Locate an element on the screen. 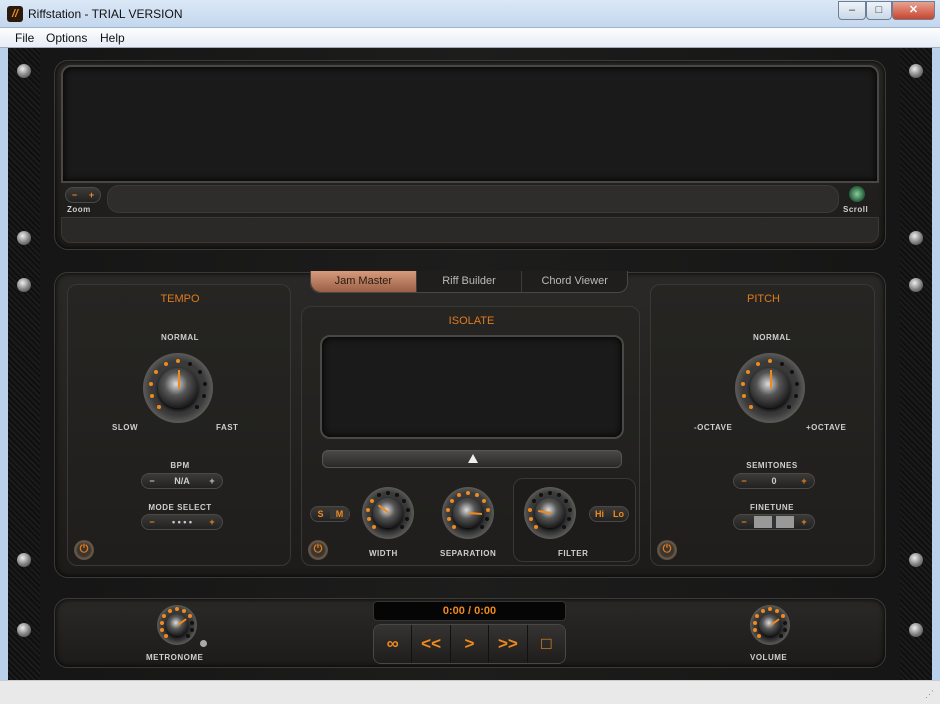  menu-help: Help is located at coordinates (112, 38).